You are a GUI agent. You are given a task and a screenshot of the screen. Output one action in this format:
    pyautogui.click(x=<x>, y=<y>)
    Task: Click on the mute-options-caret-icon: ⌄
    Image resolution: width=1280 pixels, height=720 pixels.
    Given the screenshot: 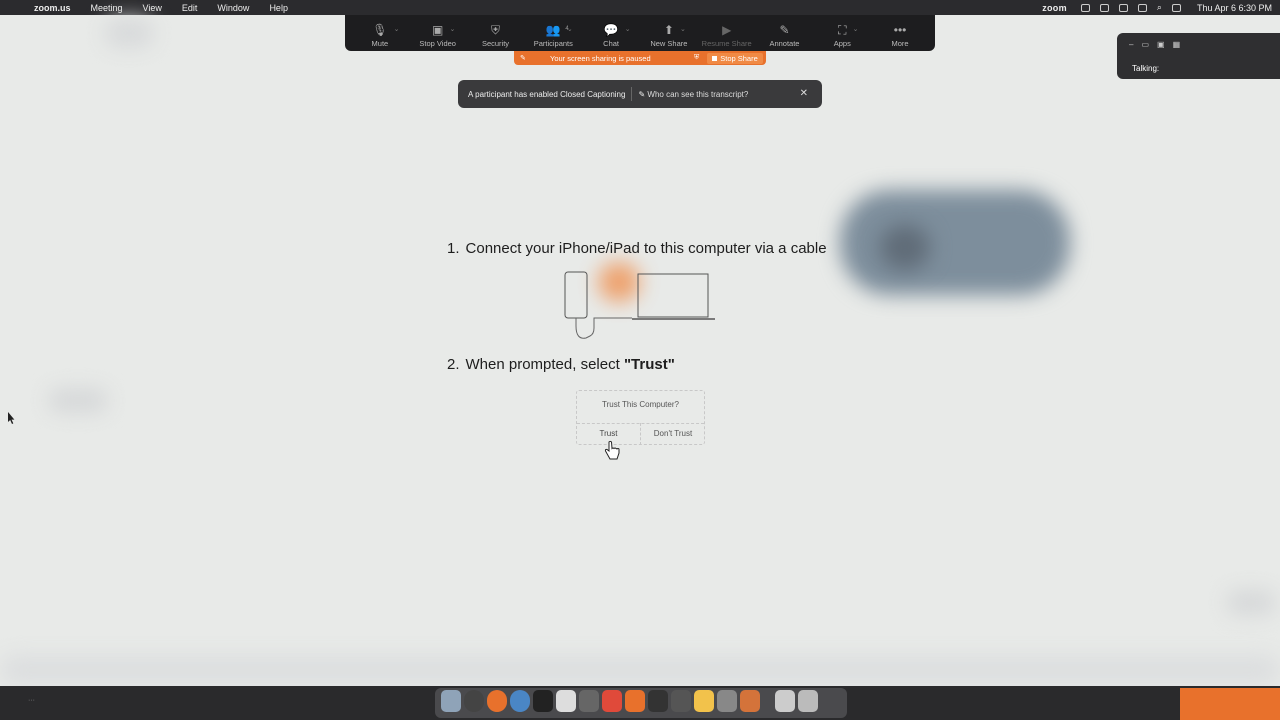 What is the action you would take?
    pyautogui.click(x=397, y=30)
    